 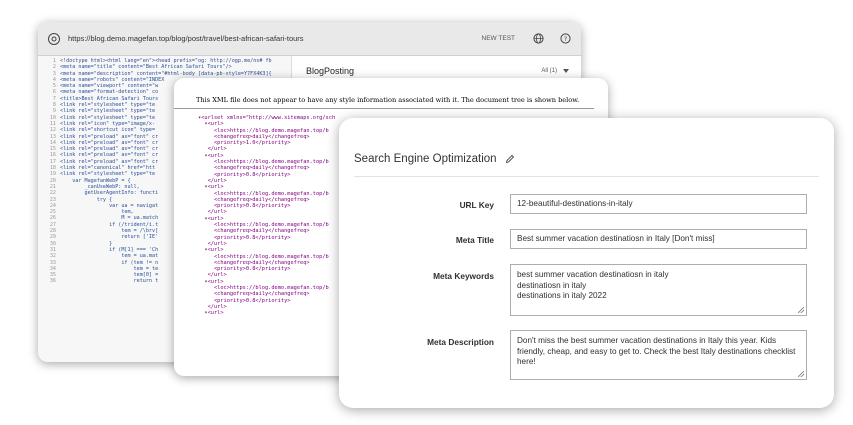 I want to click on schema-select-value: All (1), so click(x=549, y=71).